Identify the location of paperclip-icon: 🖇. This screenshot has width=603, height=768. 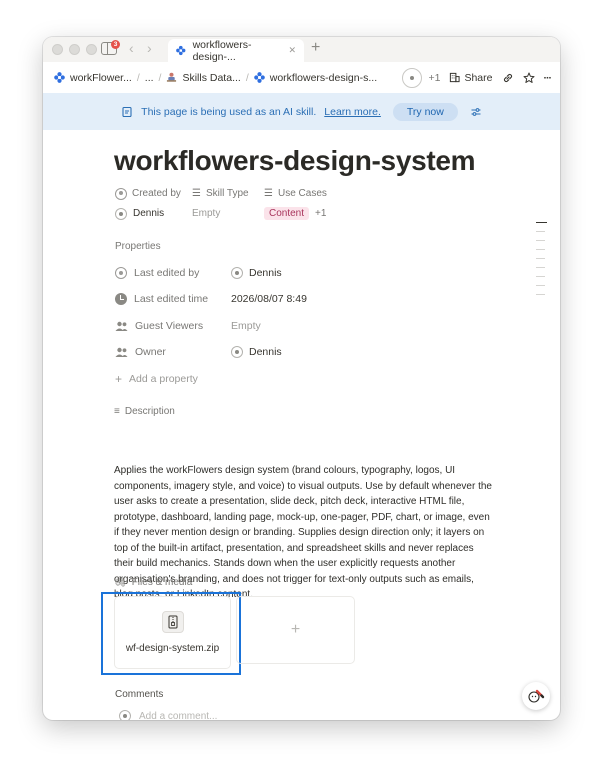
(120, 582).